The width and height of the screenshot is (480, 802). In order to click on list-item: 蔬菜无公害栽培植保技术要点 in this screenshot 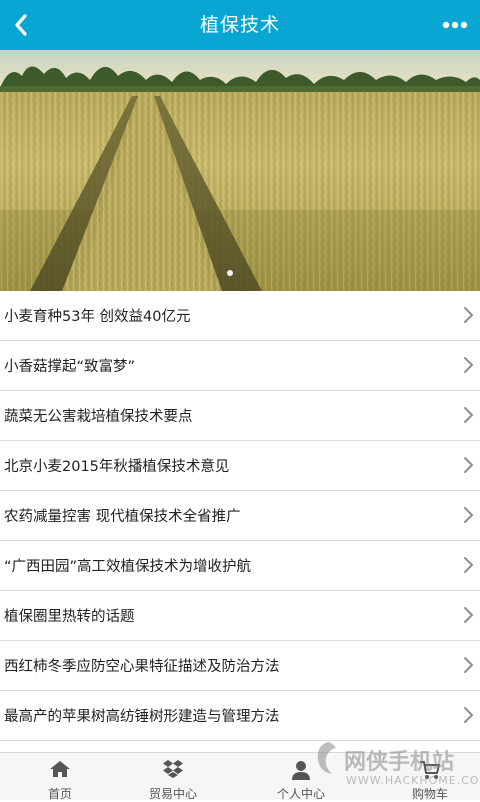, I will do `click(240, 416)`.